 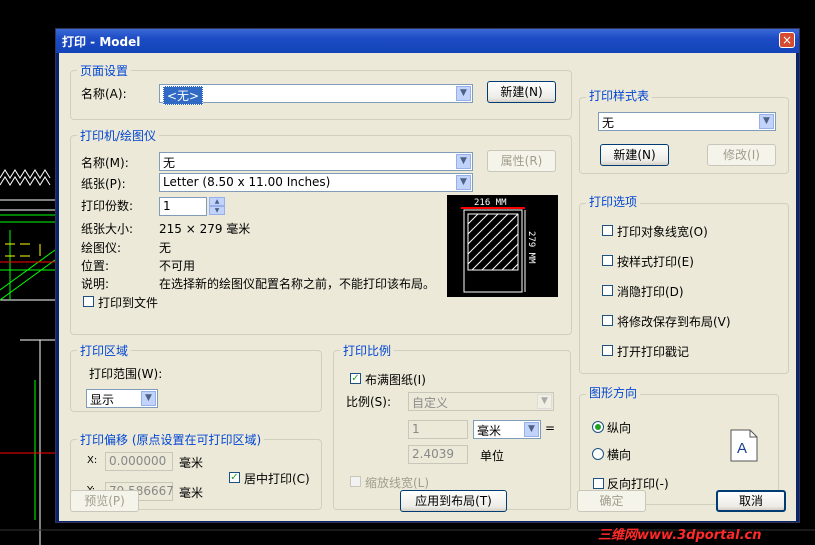 I want to click on offset-x-input: 0.000000, so click(x=139, y=461).